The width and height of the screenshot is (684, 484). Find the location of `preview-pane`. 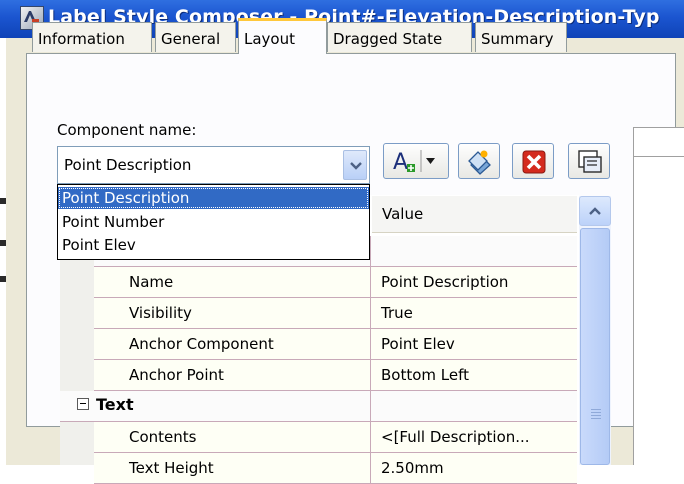

preview-pane is located at coordinates (658, 296).